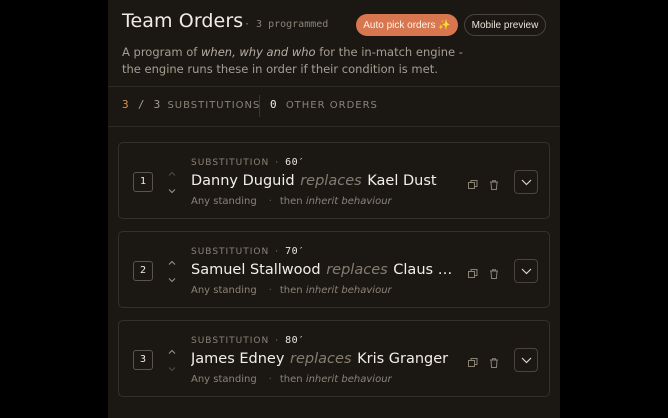  Describe the element at coordinates (402, 181) in the screenshot. I see `player-out: Kael Dust` at that location.